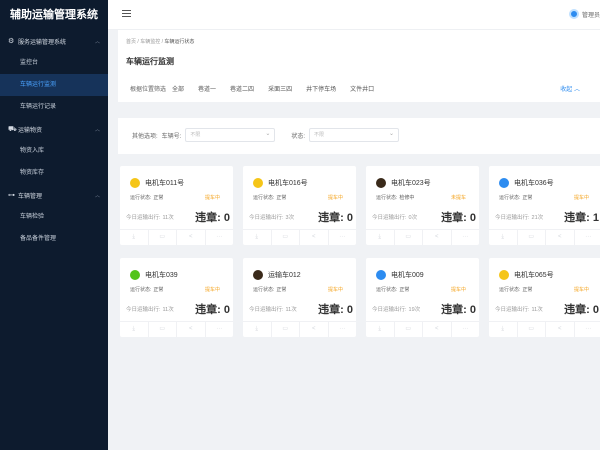 The width and height of the screenshot is (600, 450). I want to click on filter-option-5: 文件井口, so click(362, 88).